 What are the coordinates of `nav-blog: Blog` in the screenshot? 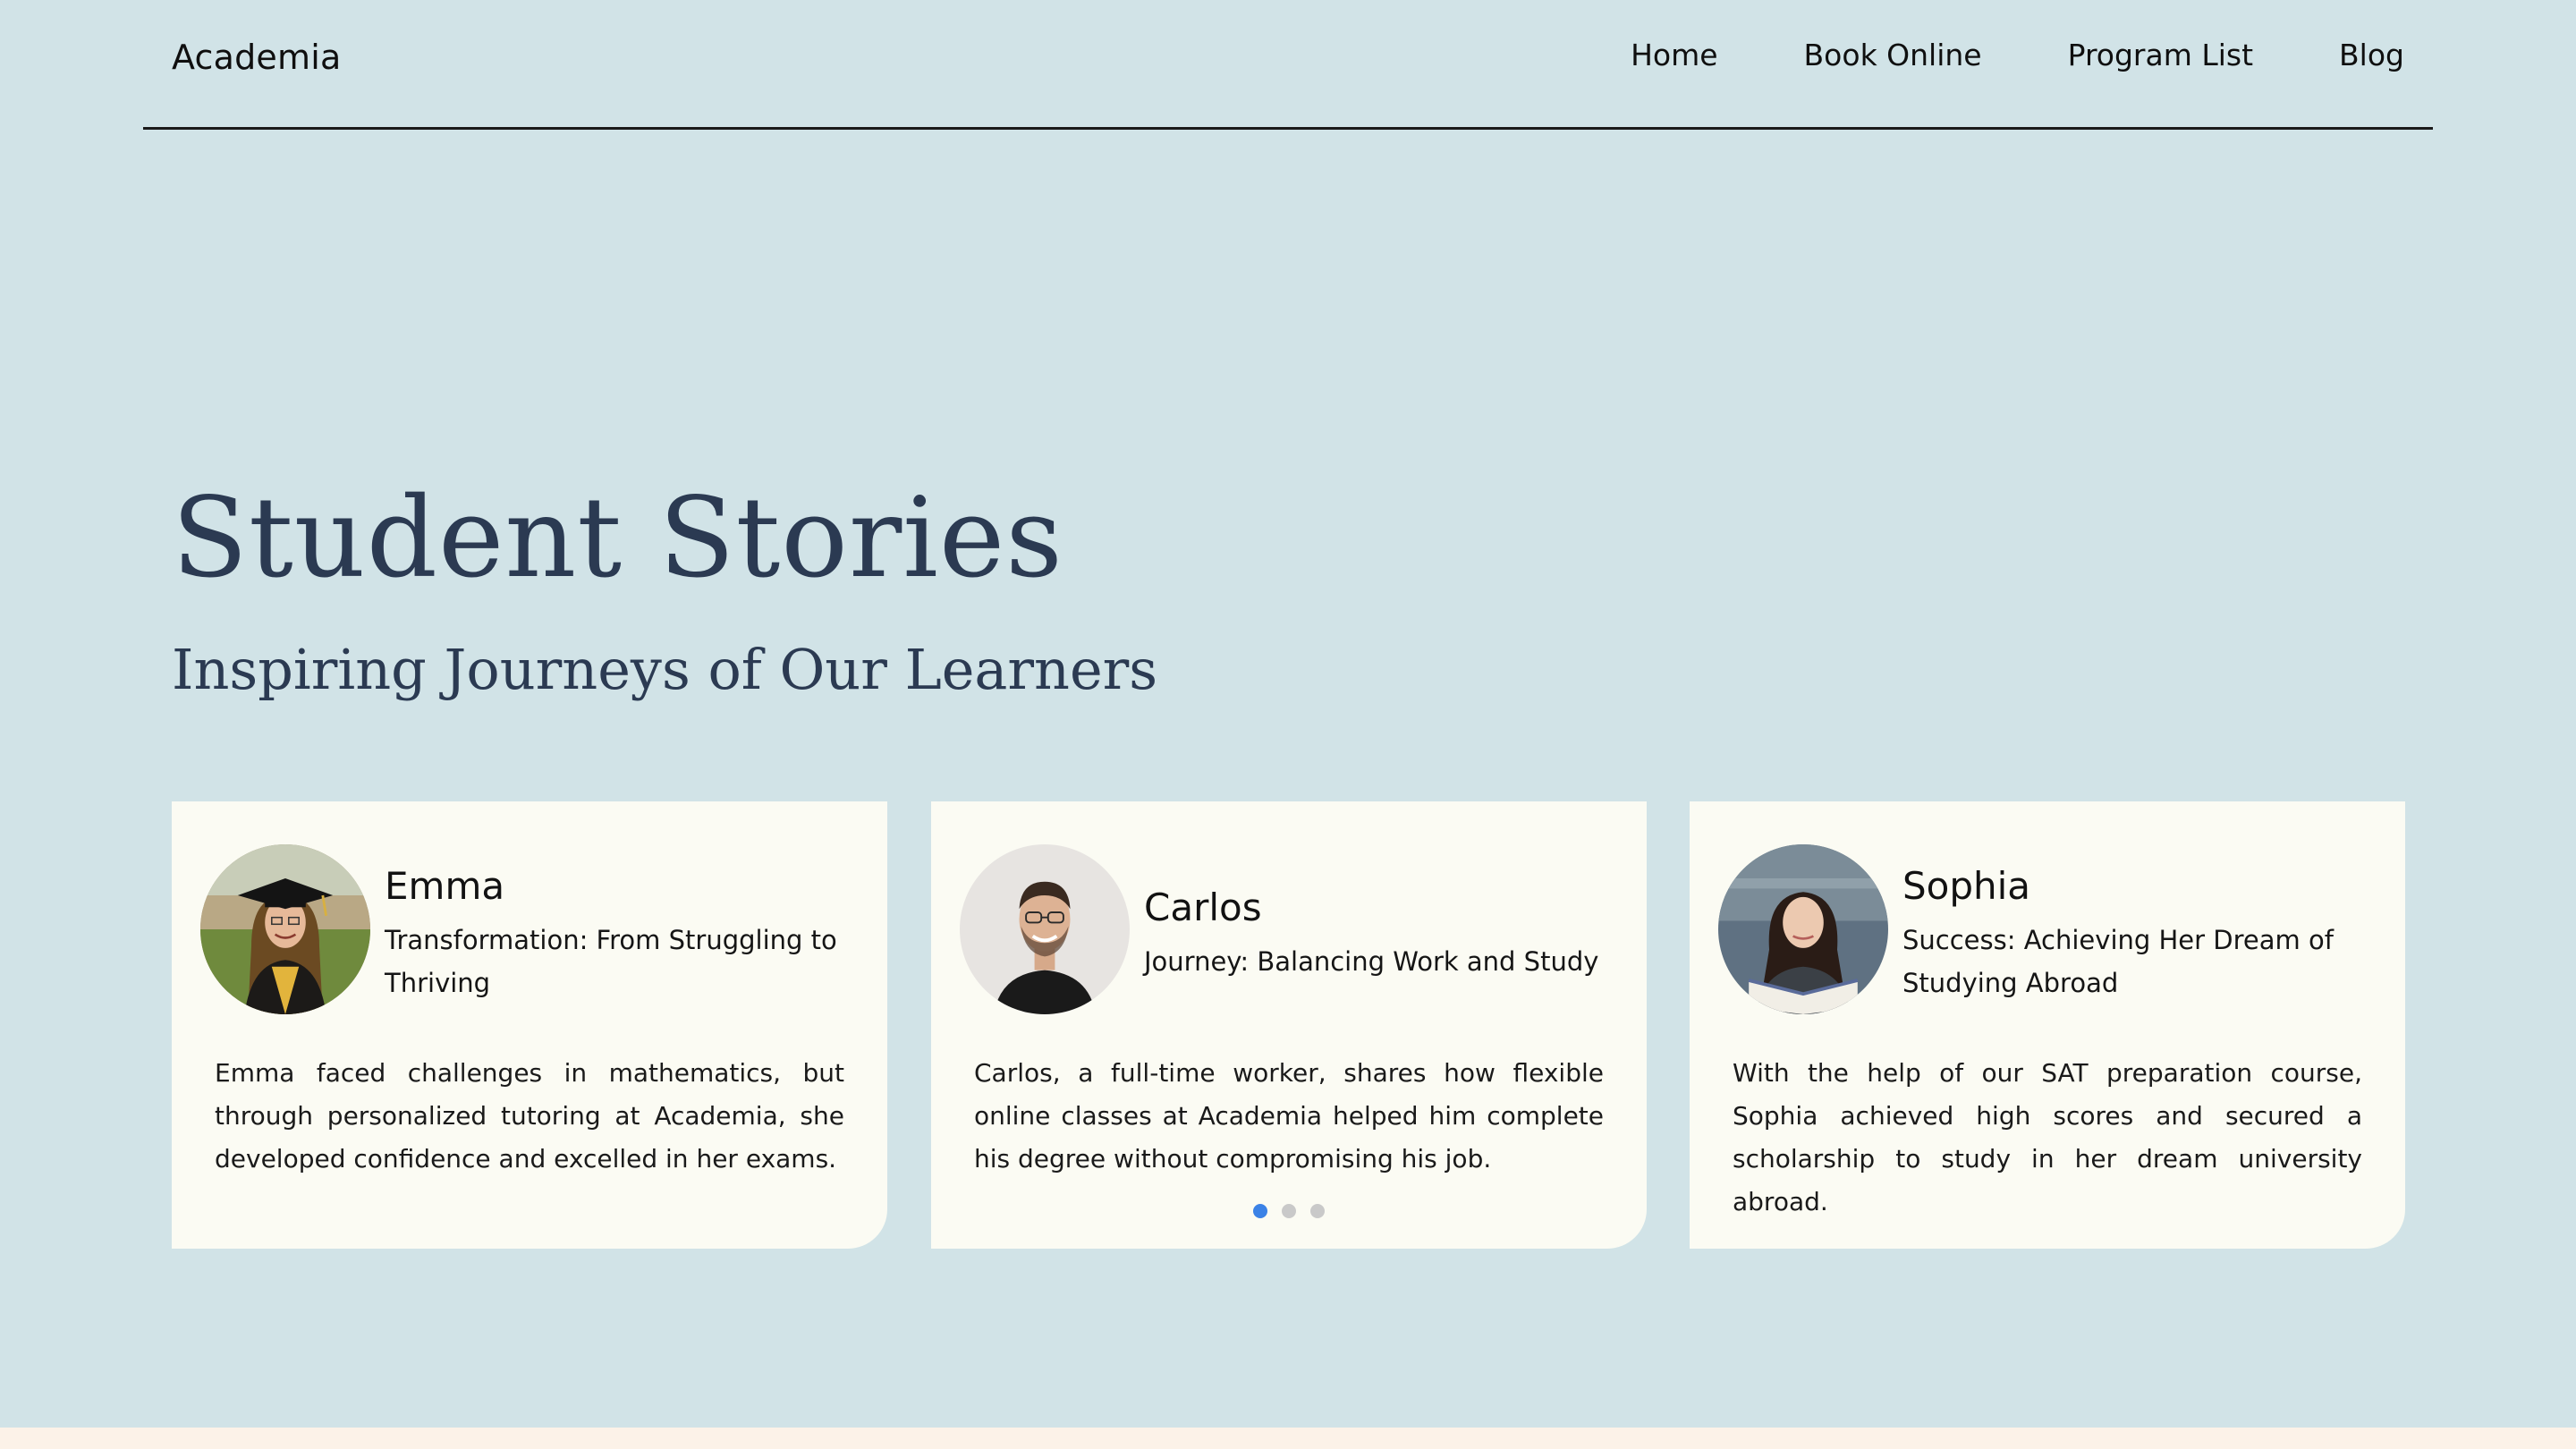 It's located at (2371, 55).